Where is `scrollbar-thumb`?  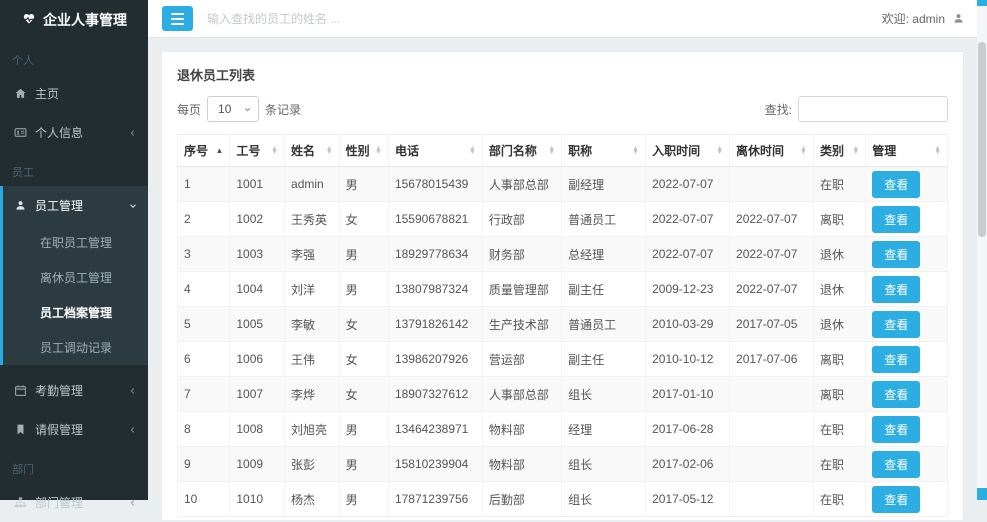 scrollbar-thumb is located at coordinates (982, 139).